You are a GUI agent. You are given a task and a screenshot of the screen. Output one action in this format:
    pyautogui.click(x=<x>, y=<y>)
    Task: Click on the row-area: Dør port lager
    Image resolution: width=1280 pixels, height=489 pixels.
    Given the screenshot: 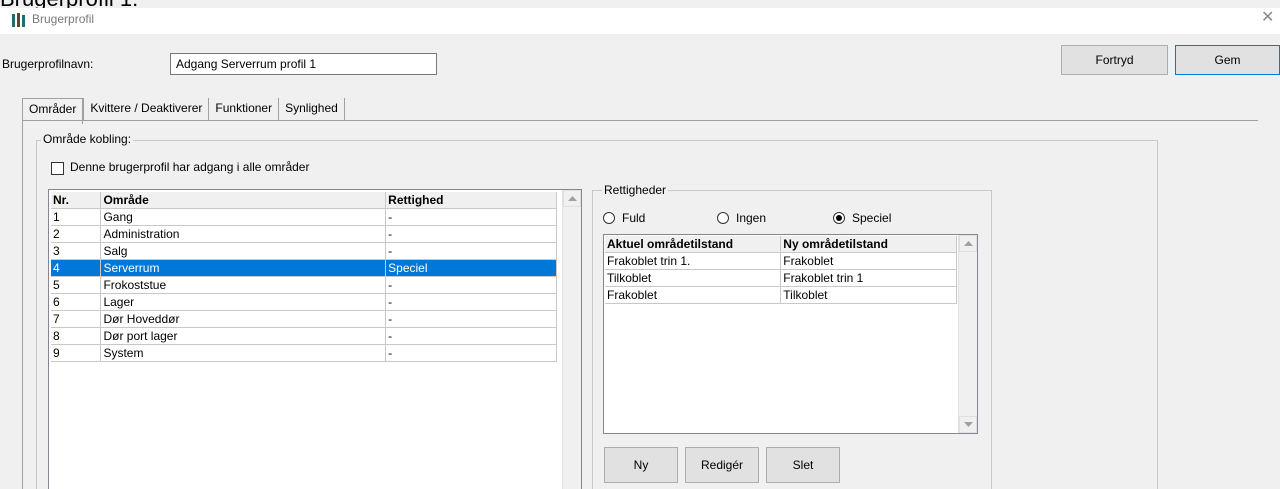 What is the action you would take?
    pyautogui.click(x=243, y=336)
    